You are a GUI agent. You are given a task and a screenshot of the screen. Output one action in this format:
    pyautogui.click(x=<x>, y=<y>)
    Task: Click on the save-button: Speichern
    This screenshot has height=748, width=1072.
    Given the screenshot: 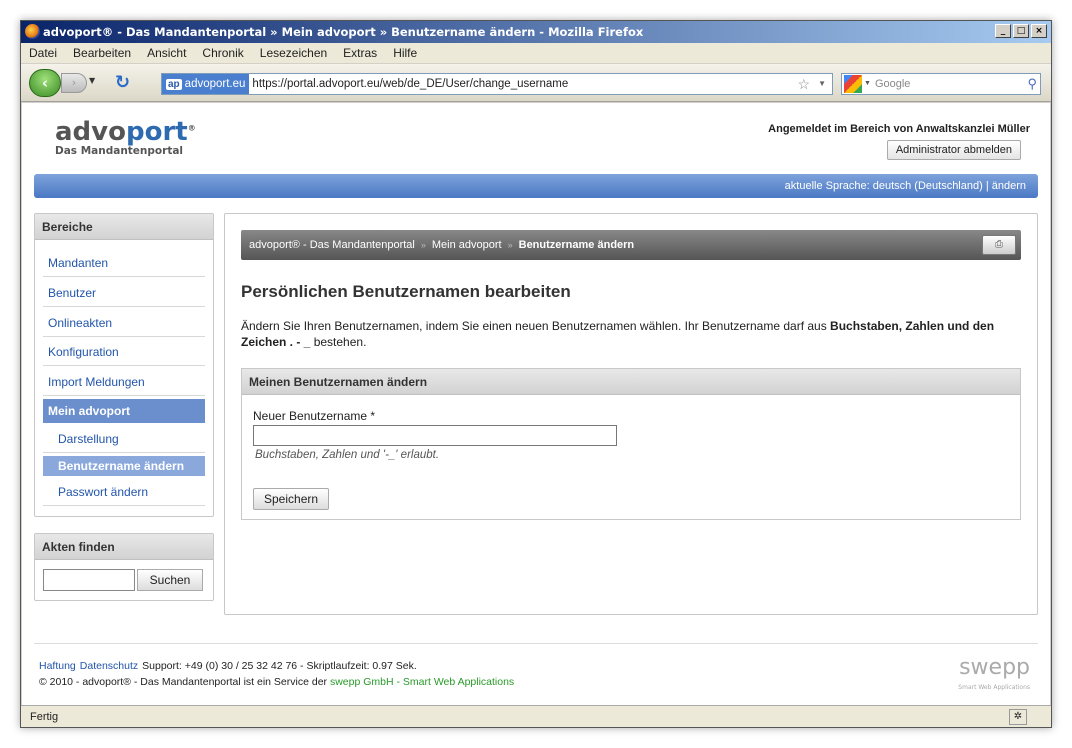 What is the action you would take?
    pyautogui.click(x=291, y=499)
    